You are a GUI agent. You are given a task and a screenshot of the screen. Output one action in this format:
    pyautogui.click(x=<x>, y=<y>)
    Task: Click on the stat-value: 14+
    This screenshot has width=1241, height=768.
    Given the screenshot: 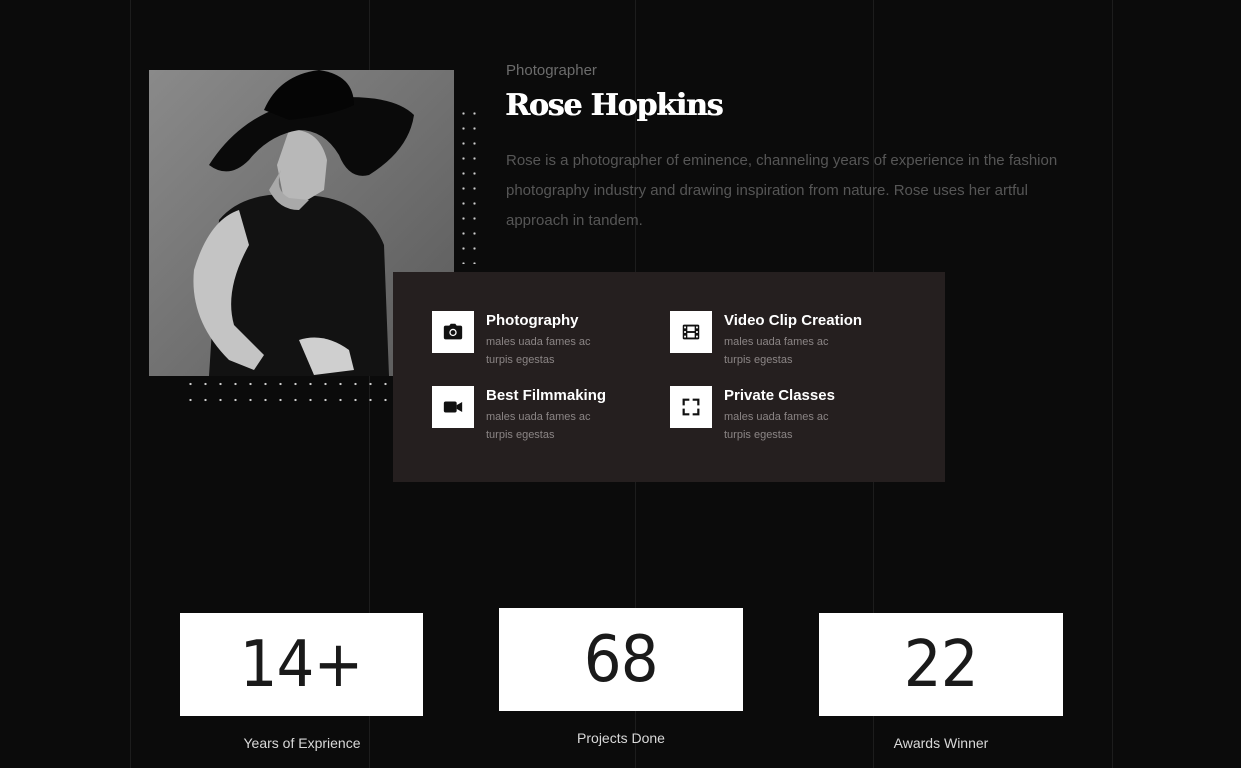 What is the action you would take?
    pyautogui.click(x=302, y=664)
    